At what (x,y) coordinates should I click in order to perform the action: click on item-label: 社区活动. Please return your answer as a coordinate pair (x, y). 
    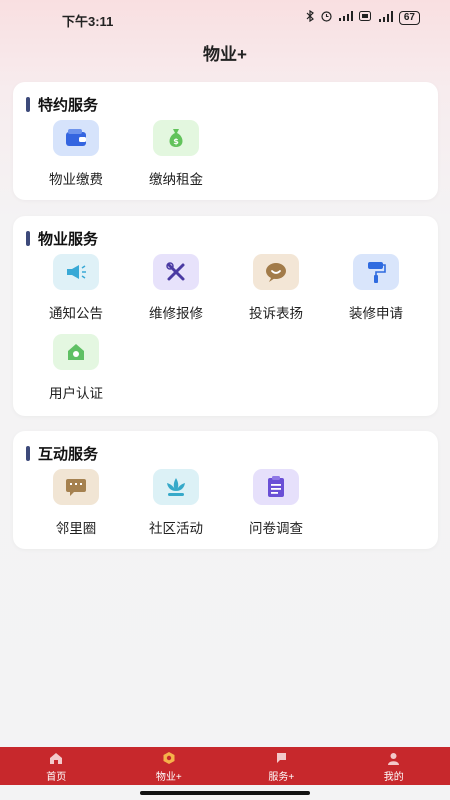
    Looking at the image, I should click on (176, 528).